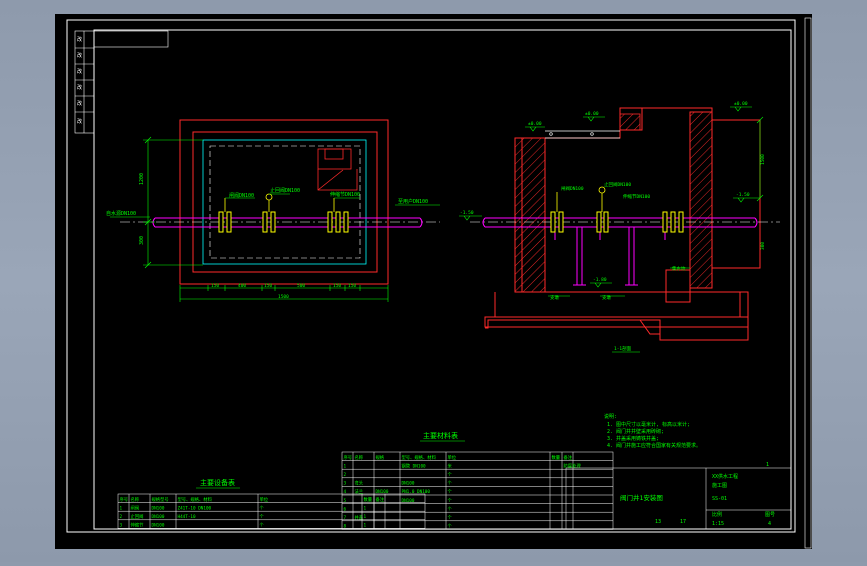 This screenshot has height=566, width=867. What do you see at coordinates (345, 492) in the screenshot?
I see `material-table-cell: 4` at bounding box center [345, 492].